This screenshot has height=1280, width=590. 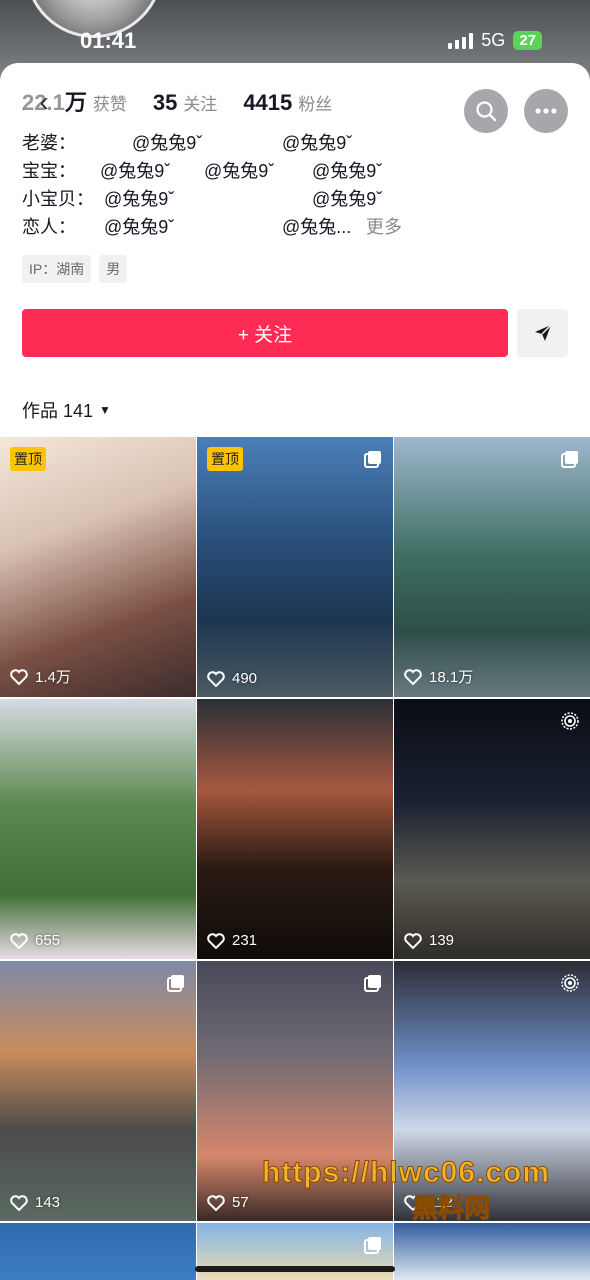 I want to click on likes-label: 获赞, so click(x=109, y=104).